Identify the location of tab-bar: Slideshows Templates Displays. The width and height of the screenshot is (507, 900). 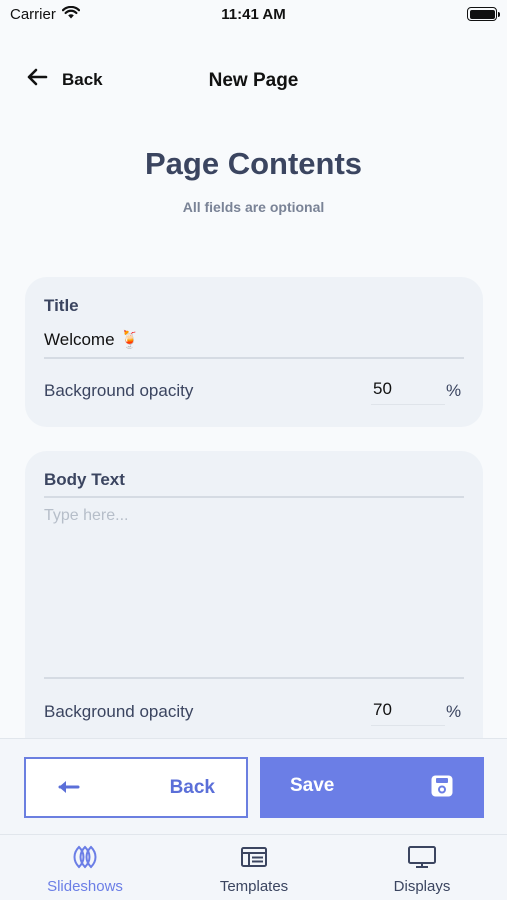
(253, 867).